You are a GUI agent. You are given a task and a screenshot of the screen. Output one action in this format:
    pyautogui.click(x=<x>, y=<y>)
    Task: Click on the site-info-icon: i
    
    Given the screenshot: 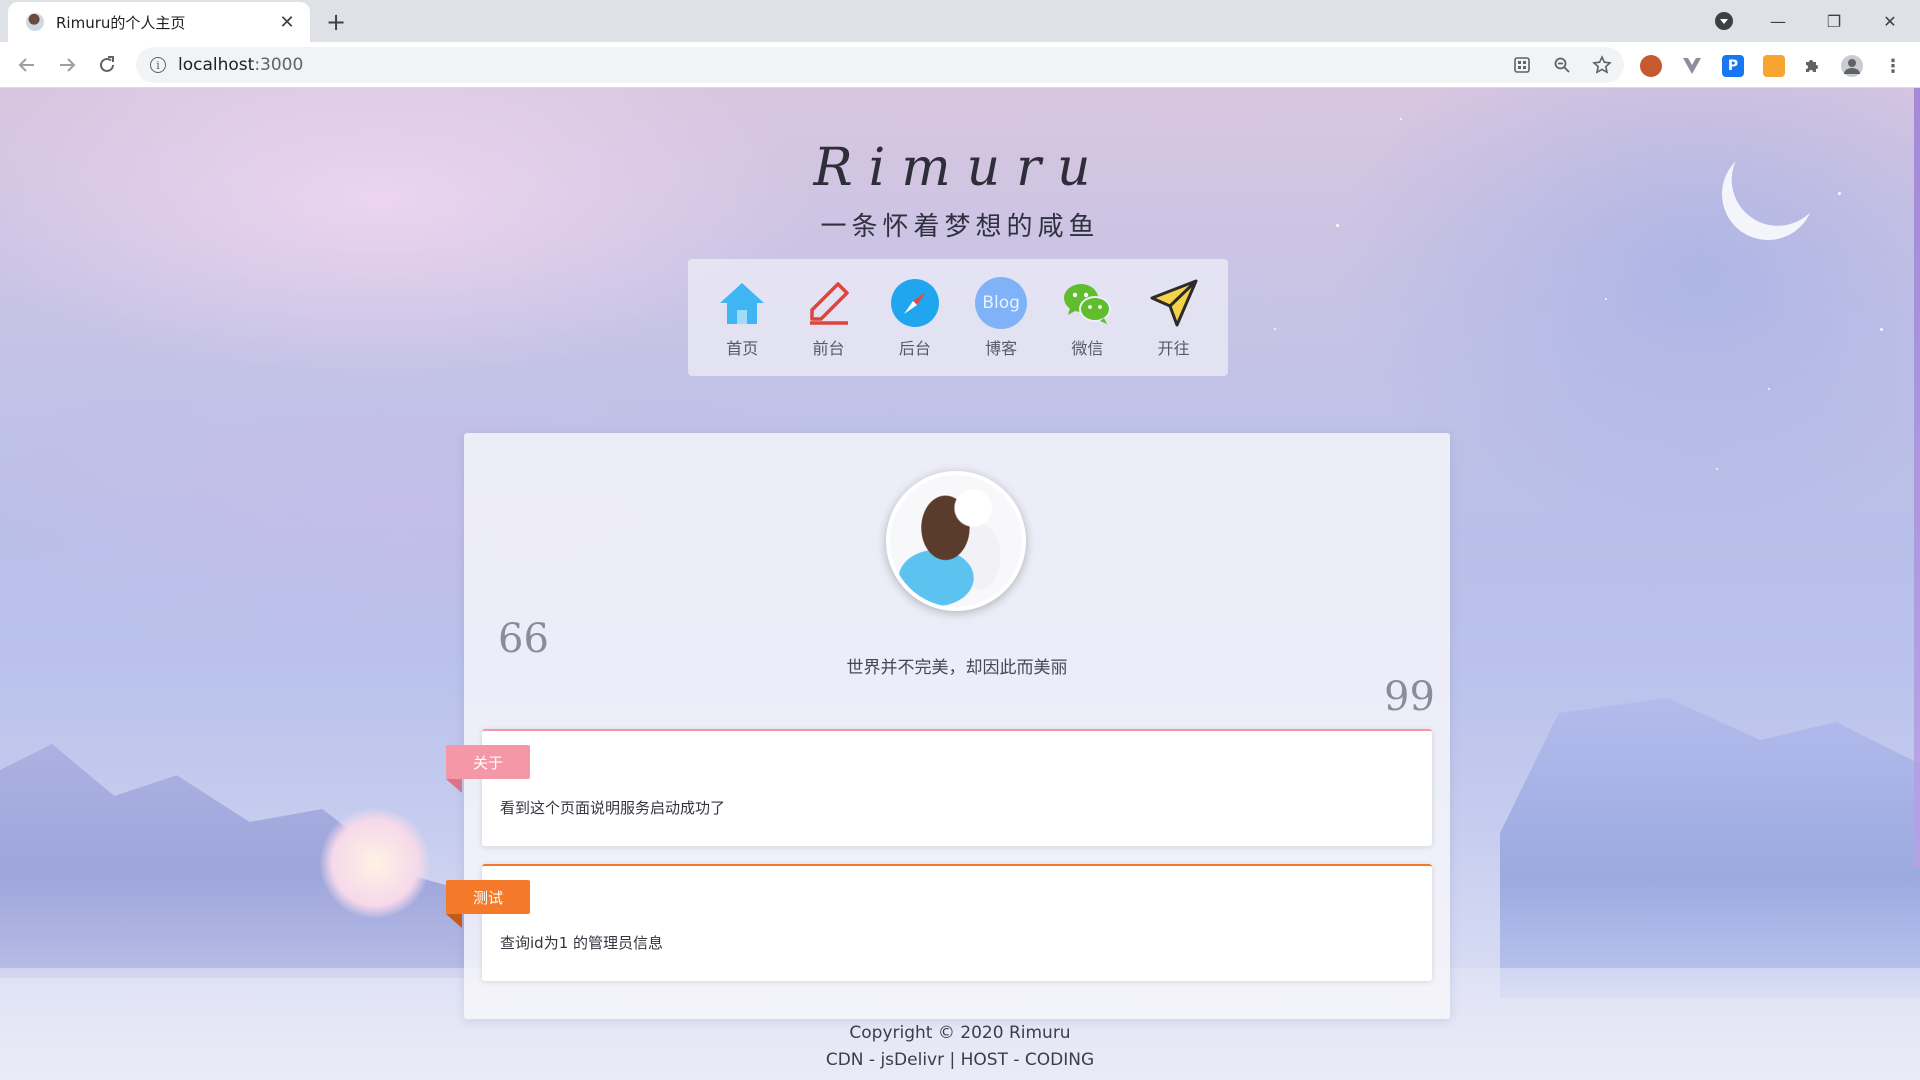 What is the action you would take?
    pyautogui.click(x=158, y=65)
    